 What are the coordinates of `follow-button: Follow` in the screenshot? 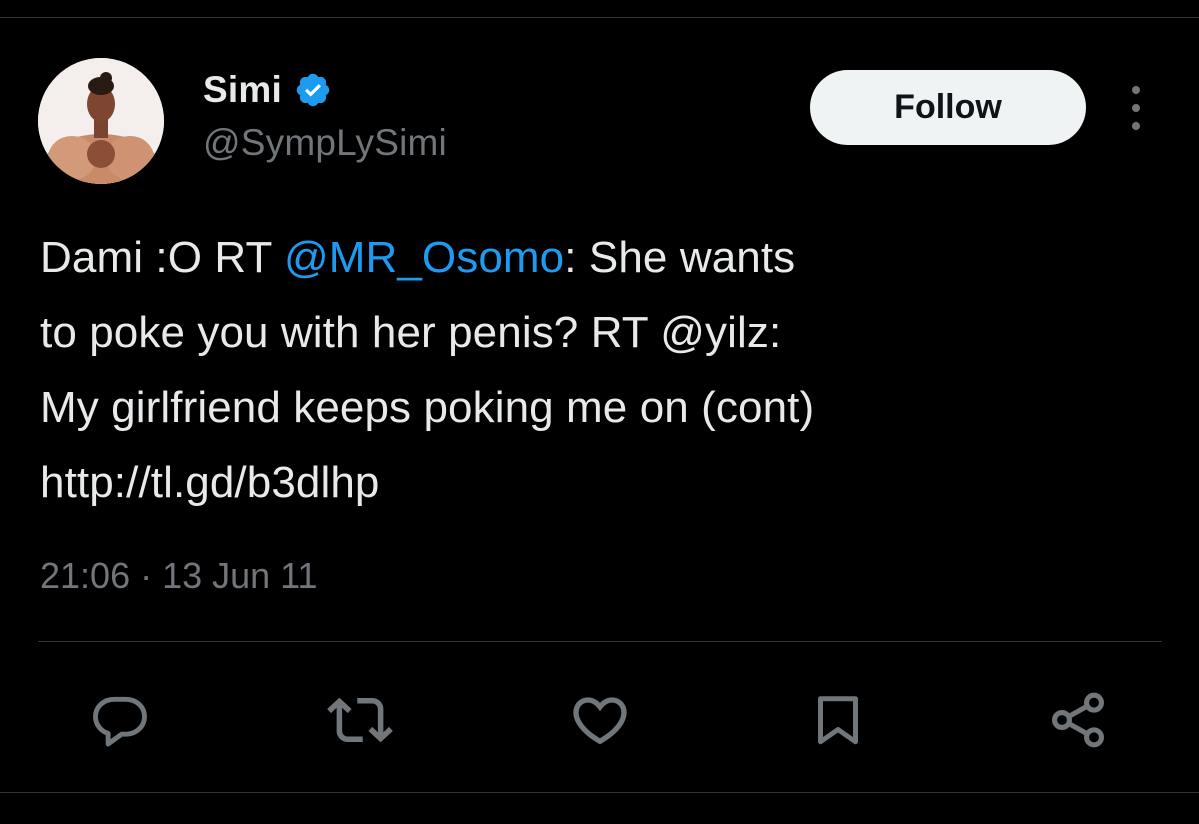 It's located at (948, 107).